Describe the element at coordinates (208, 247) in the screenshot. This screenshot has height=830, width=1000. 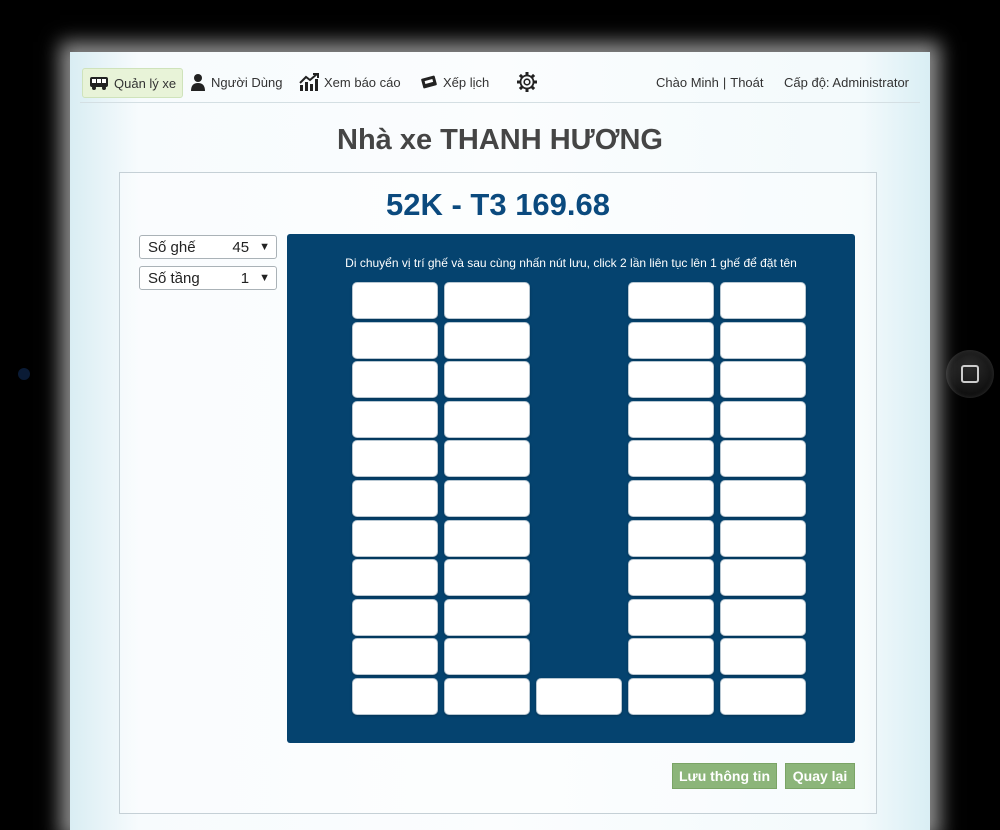
I see `seat-count-select: Số ghế 45 ▼` at that location.